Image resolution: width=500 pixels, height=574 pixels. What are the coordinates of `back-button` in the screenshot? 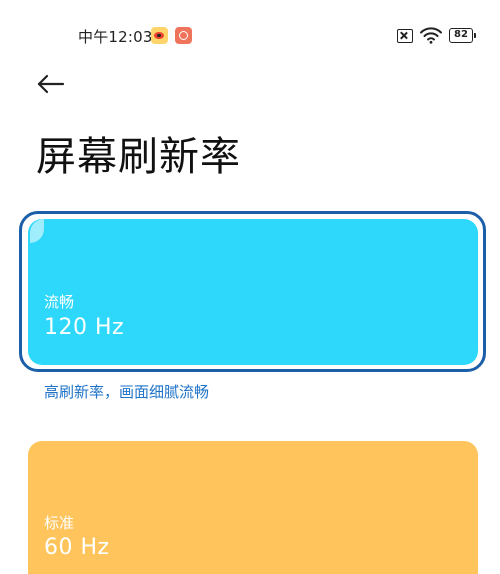 It's located at (51, 84).